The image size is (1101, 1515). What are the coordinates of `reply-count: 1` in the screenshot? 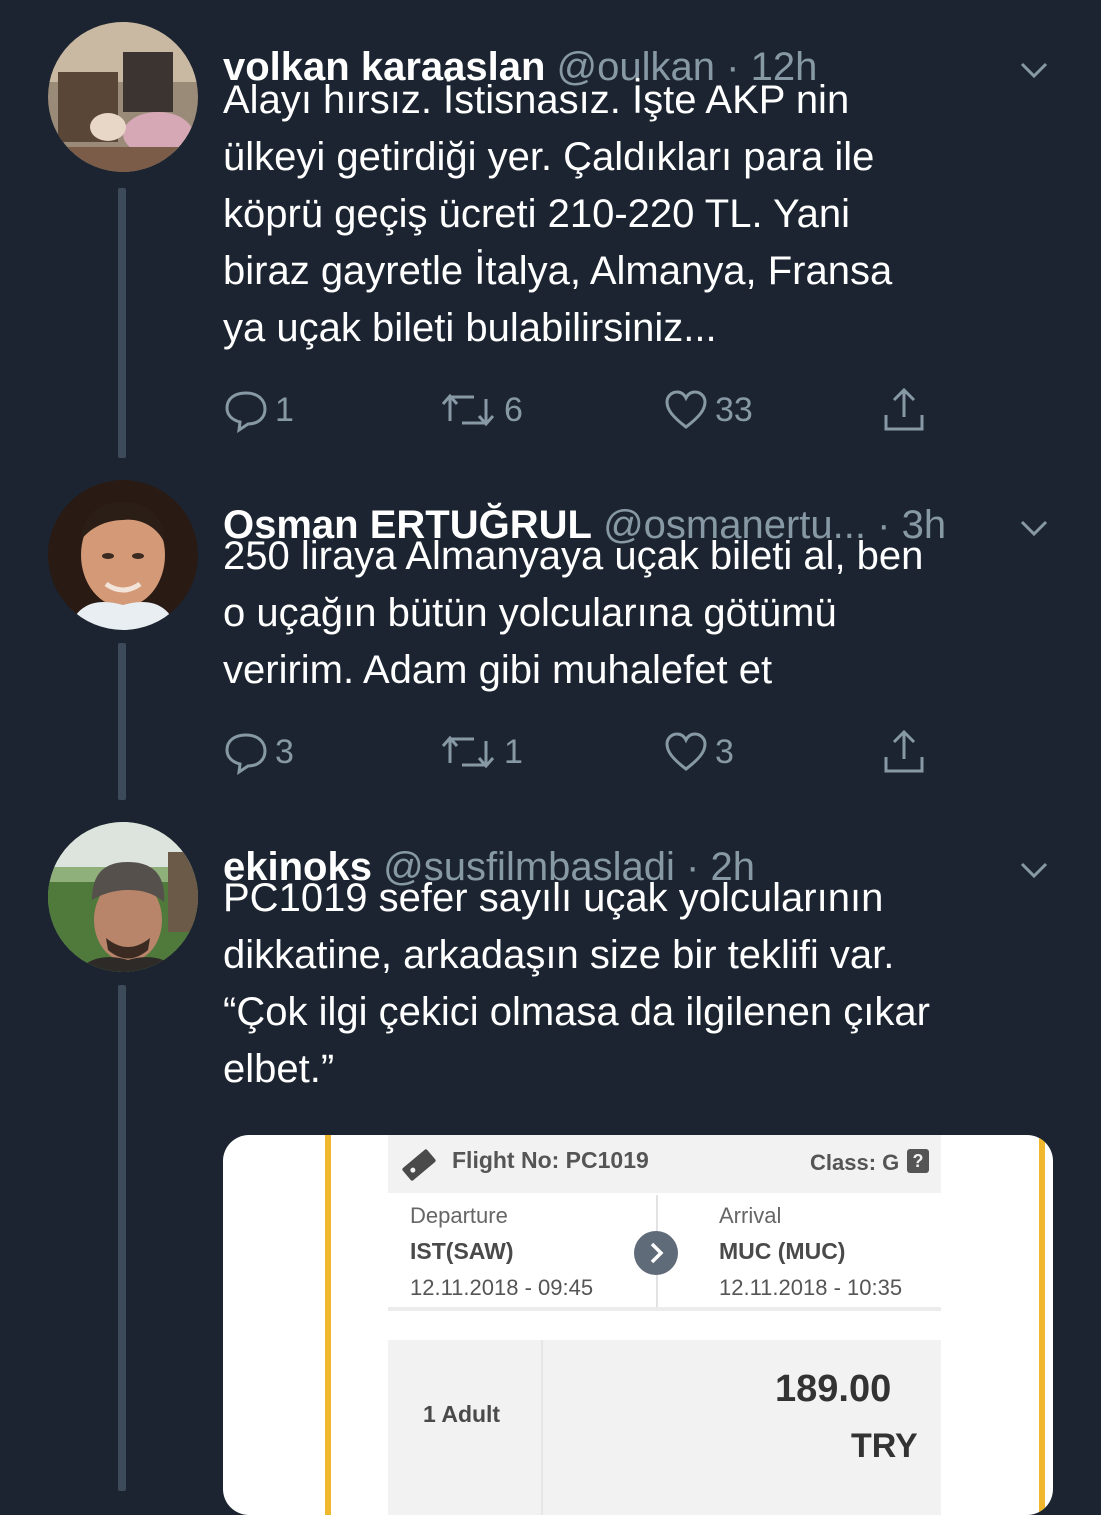 It's located at (284, 409).